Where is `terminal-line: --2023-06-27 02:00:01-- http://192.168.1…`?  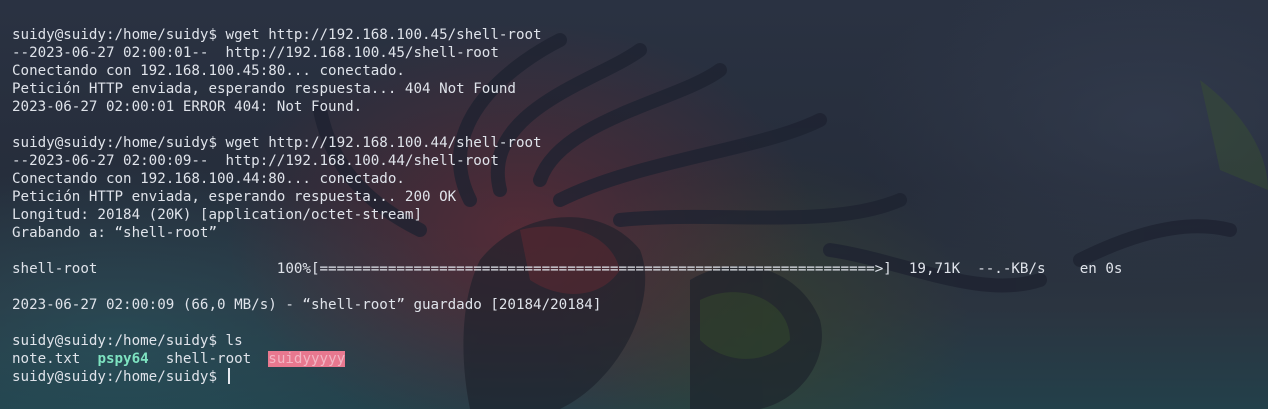 terminal-line: --2023-06-27 02:00:01-- http://192.168.1… is located at coordinates (255, 53).